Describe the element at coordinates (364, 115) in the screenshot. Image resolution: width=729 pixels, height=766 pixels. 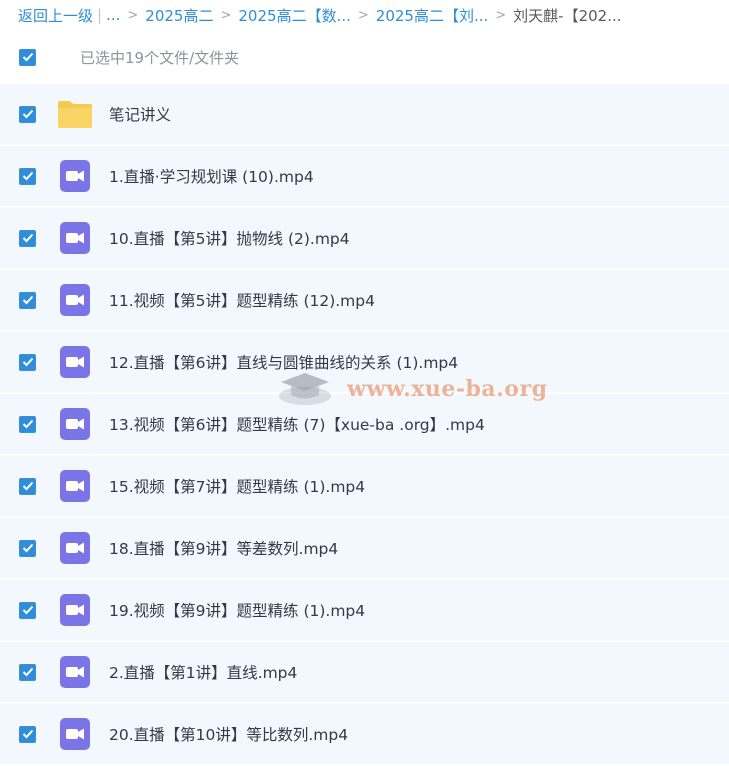
I see `folder-row: 笔记讲义` at that location.